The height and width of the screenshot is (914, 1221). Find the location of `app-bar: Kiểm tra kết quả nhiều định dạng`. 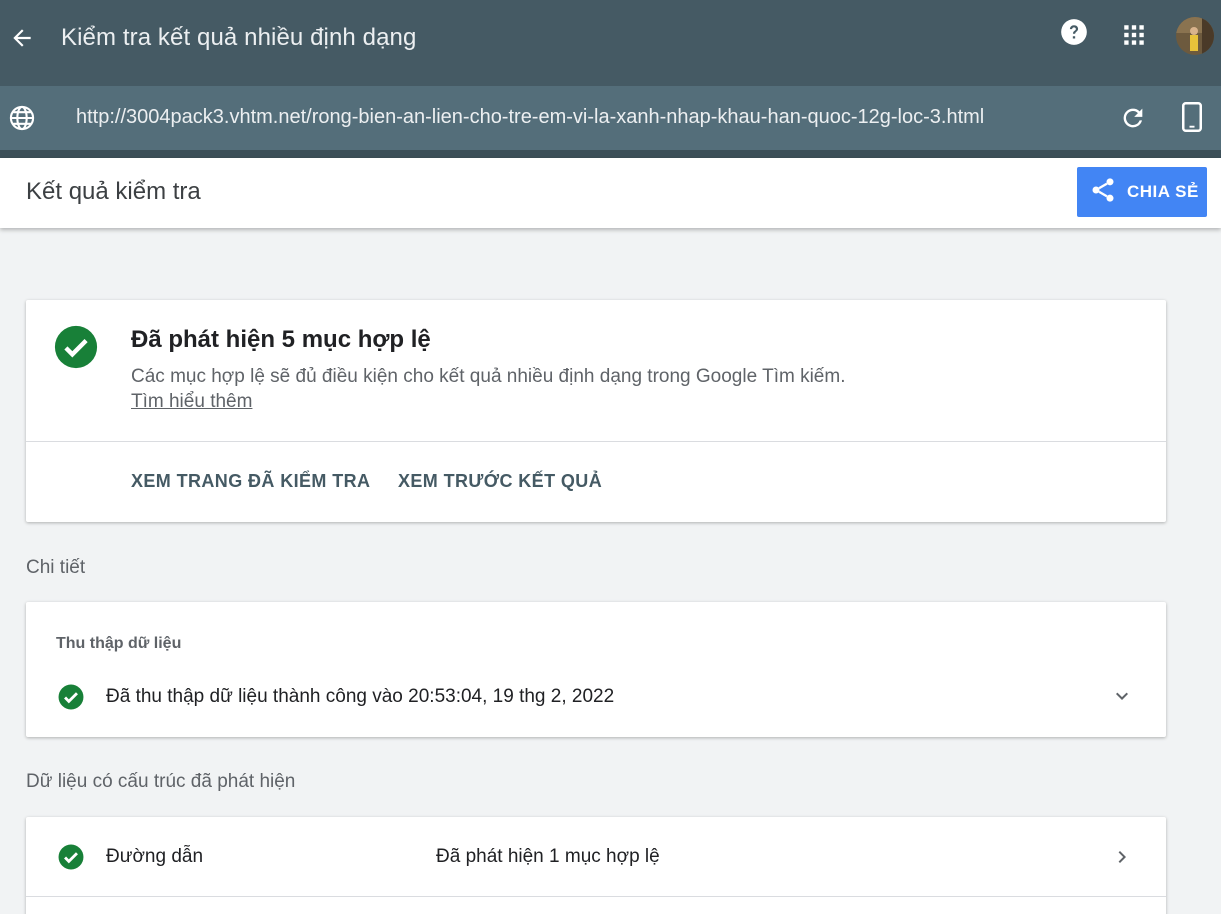

app-bar: Kiểm tra kết quả nhiều định dạng is located at coordinates (610, 43).